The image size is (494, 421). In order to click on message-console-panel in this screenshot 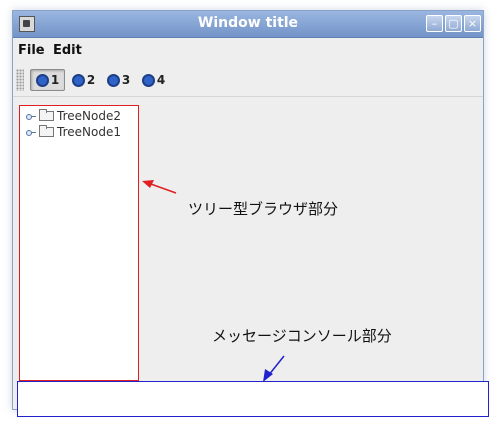, I will do `click(253, 399)`.